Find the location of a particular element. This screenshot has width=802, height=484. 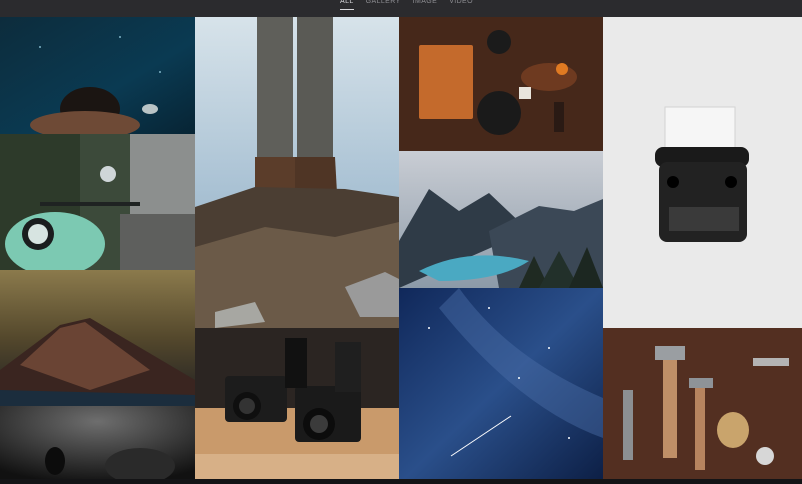

bottom-bar is located at coordinates (401, 481).